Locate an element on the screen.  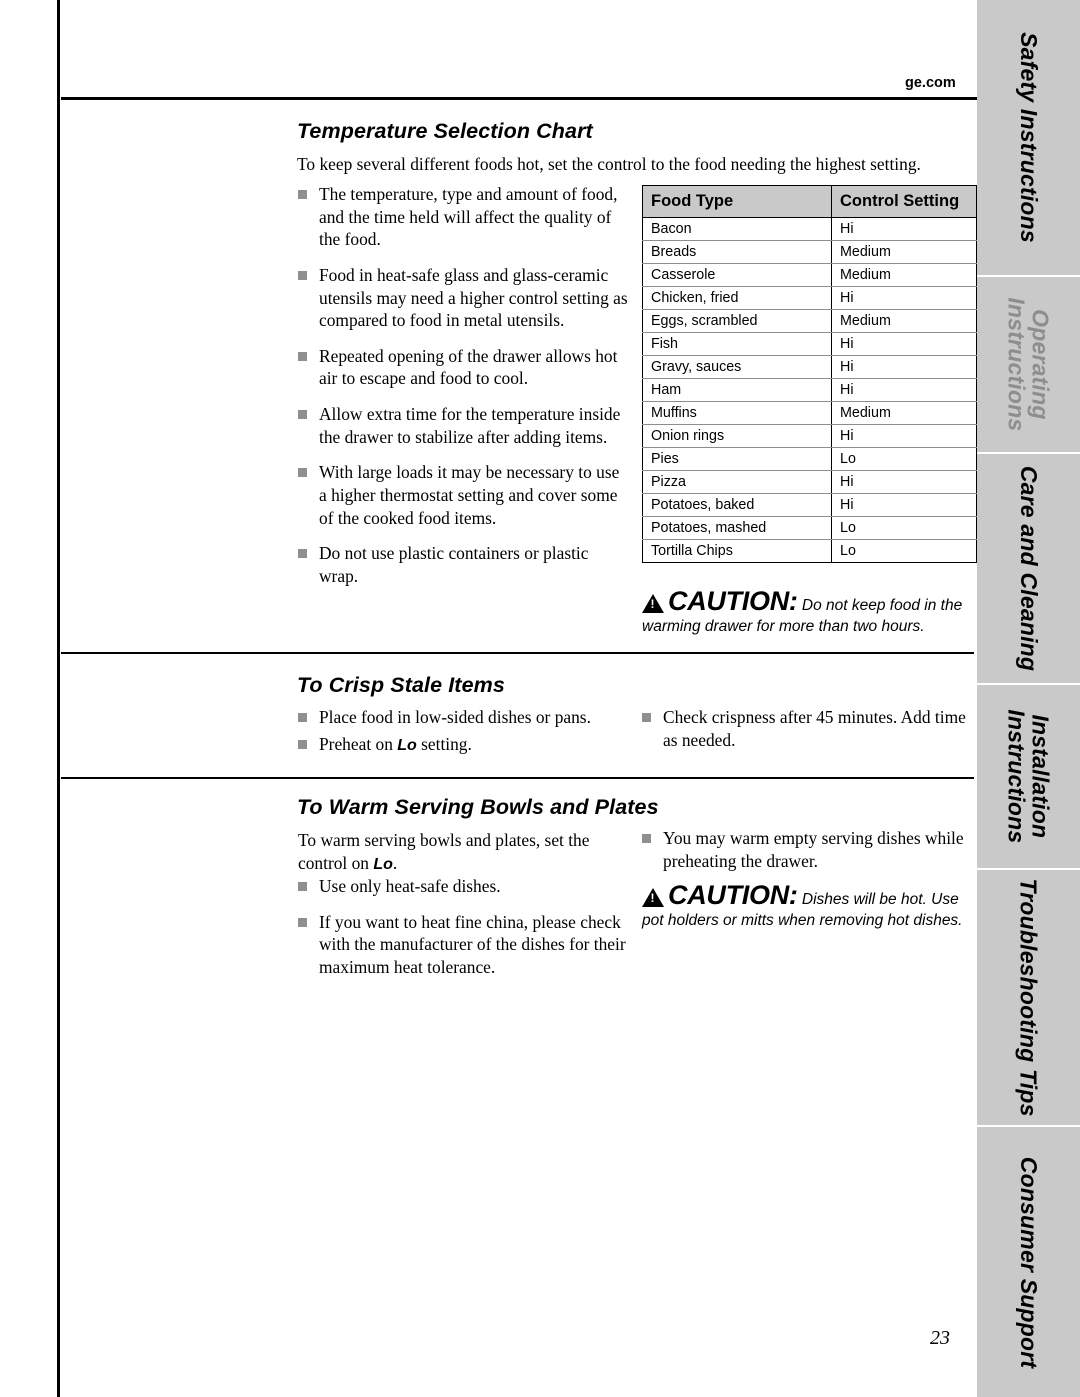
table-row: Fish Hi is located at coordinates (809, 344).